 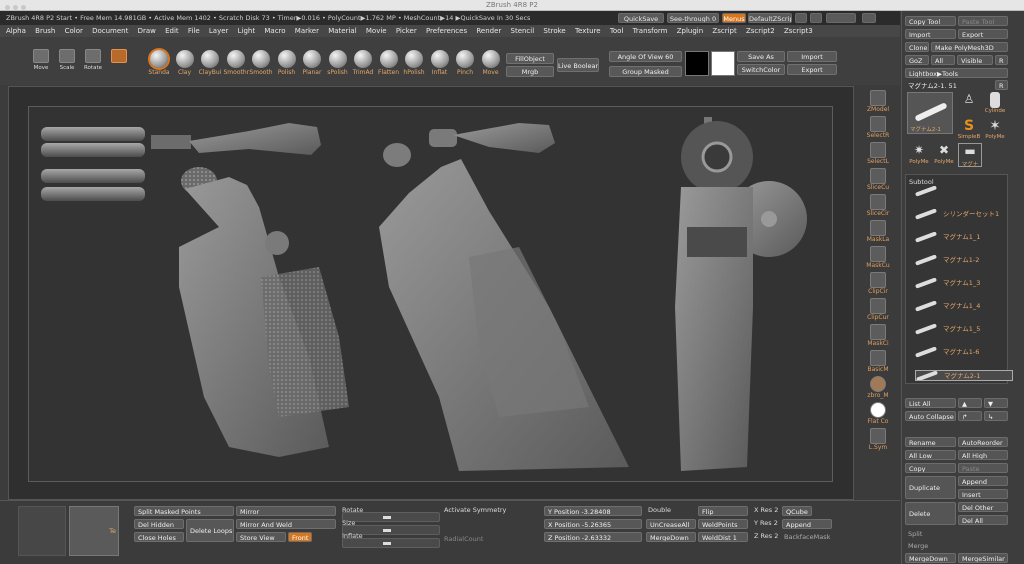 I want to click on delete-loops-button: Delete Loops, so click(x=210, y=530).